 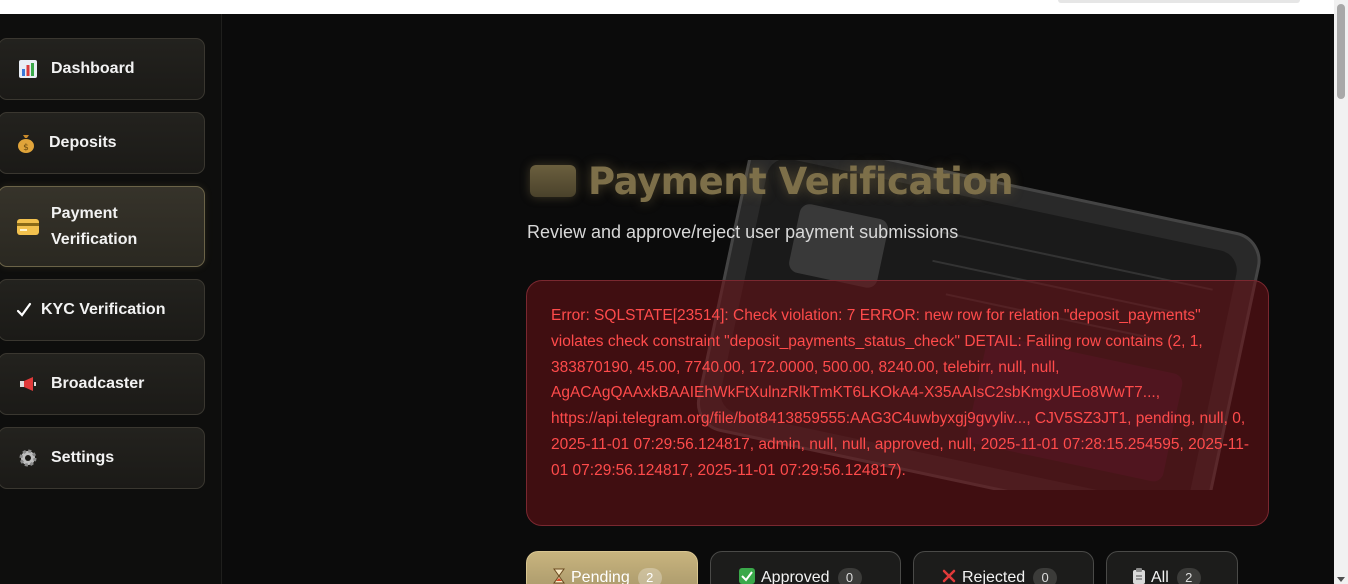 I want to click on sidebar-item-deposits: $ Deposits, so click(x=102, y=143).